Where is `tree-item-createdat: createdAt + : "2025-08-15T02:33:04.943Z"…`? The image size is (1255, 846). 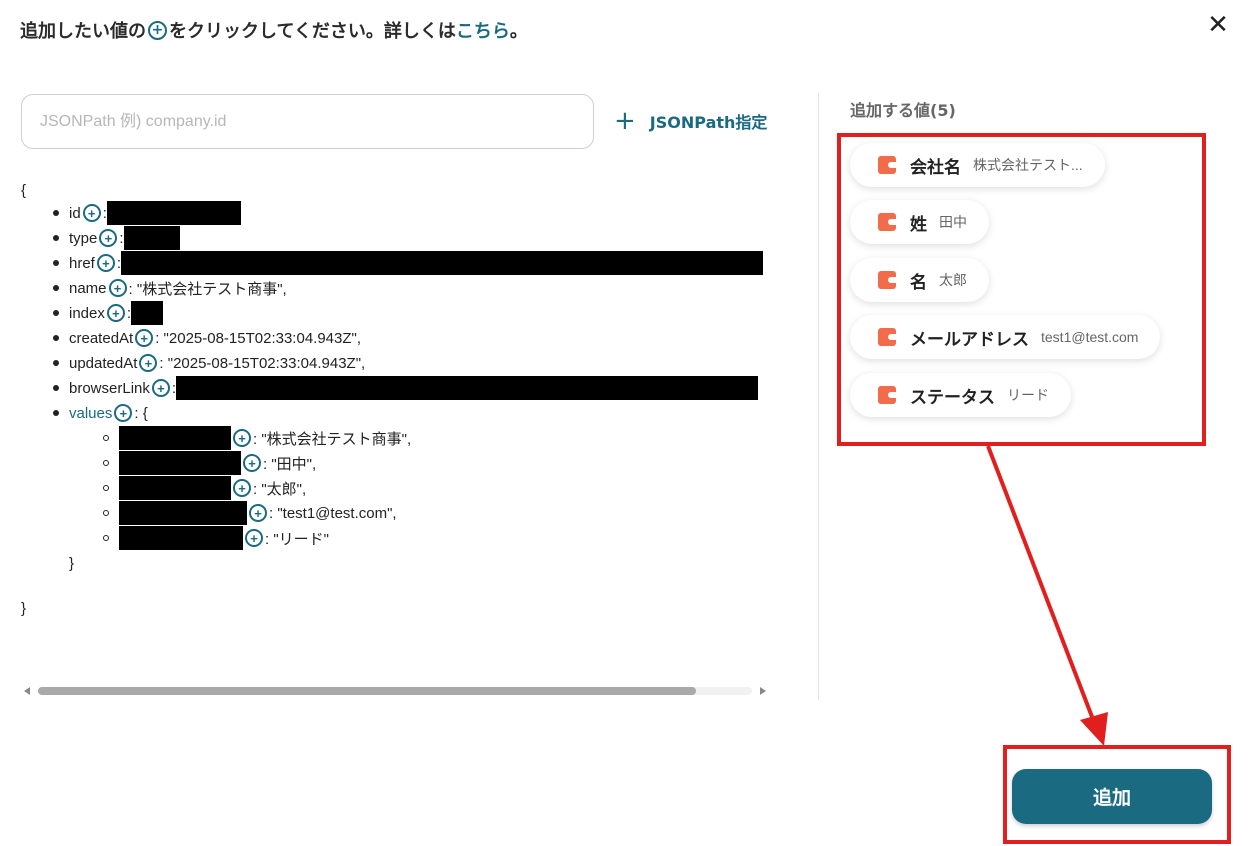
tree-item-createdat: createdAt + : "2025-08-15T02:33:04.943Z"… is located at coordinates (207, 338).